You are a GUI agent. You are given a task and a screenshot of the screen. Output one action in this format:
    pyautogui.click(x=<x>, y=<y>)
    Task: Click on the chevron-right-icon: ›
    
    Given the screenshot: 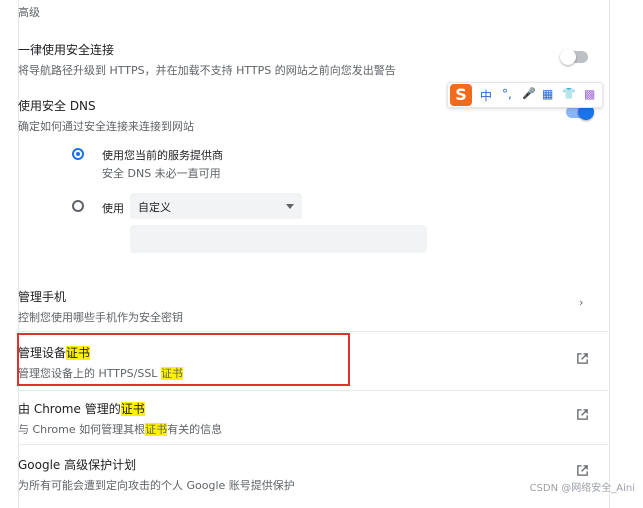 What is the action you would take?
    pyautogui.click(x=581, y=302)
    